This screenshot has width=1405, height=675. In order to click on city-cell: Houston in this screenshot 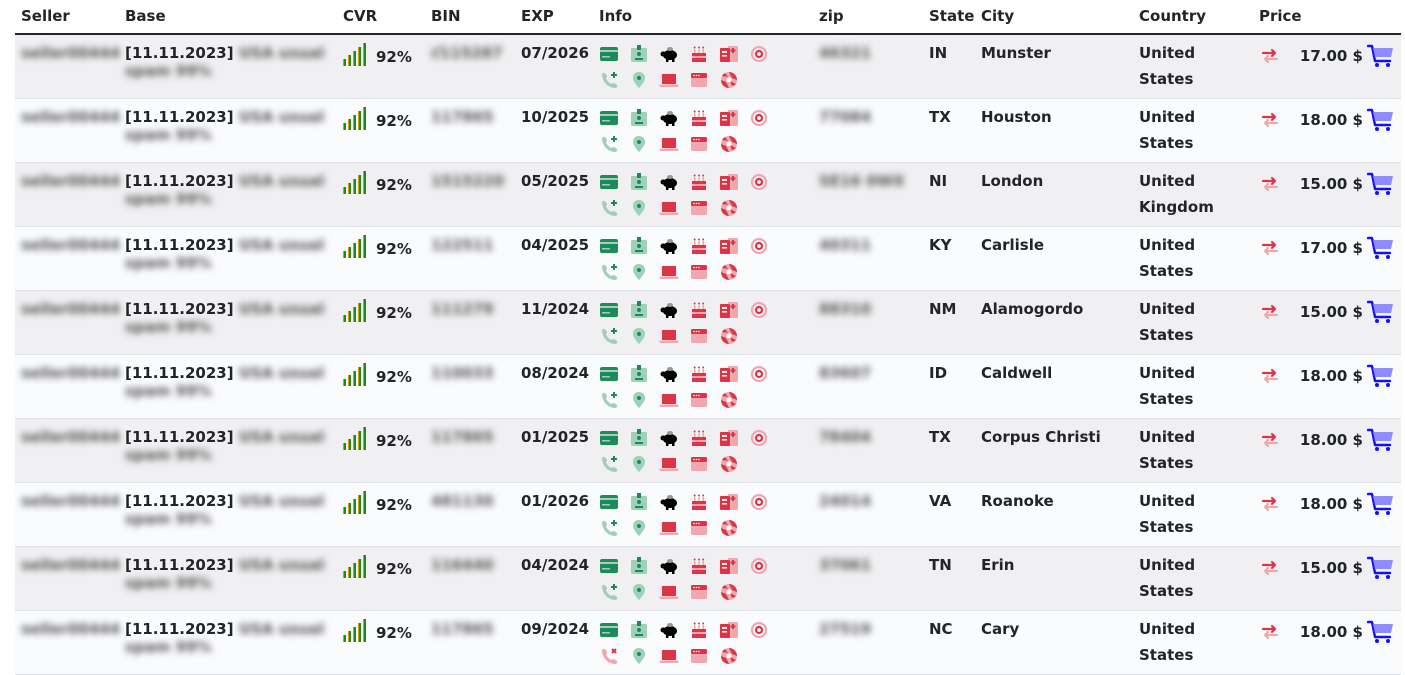, I will do `click(1054, 130)`.